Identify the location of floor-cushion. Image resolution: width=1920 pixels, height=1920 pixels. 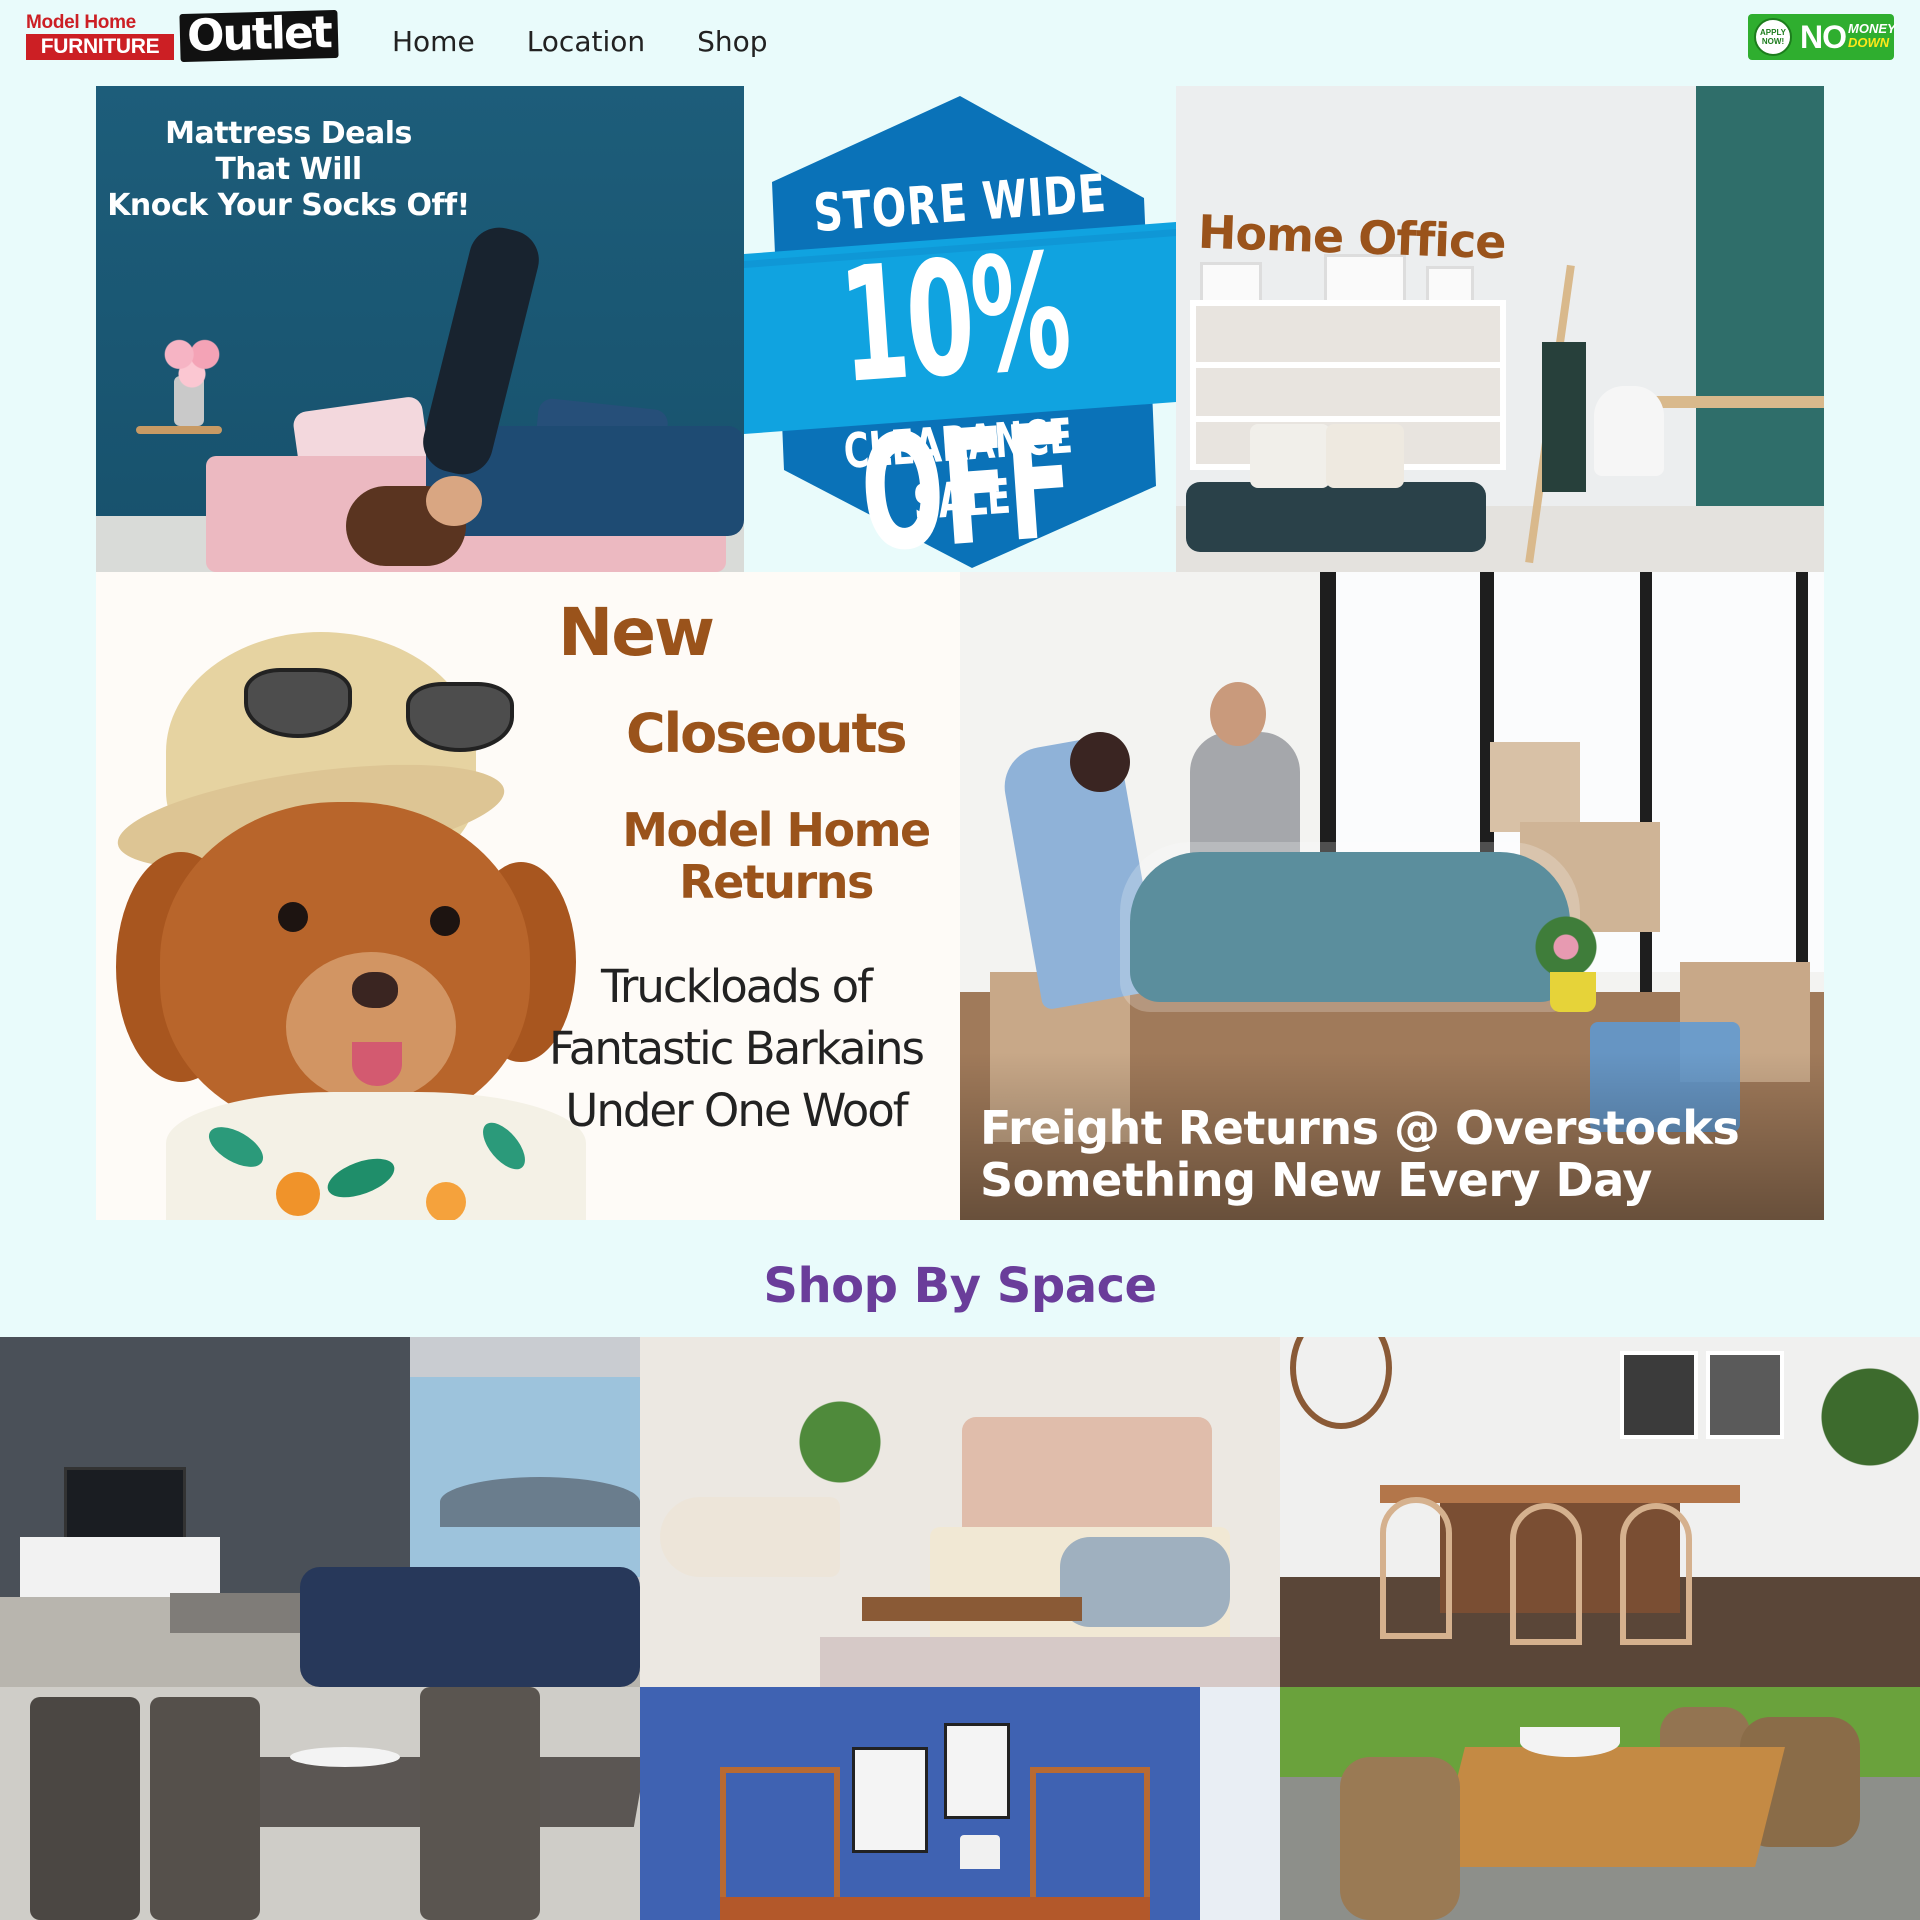
(1336, 517).